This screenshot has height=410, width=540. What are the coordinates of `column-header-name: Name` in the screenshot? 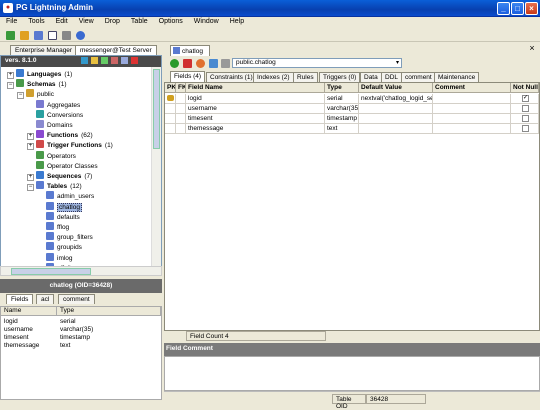 It's located at (29, 311).